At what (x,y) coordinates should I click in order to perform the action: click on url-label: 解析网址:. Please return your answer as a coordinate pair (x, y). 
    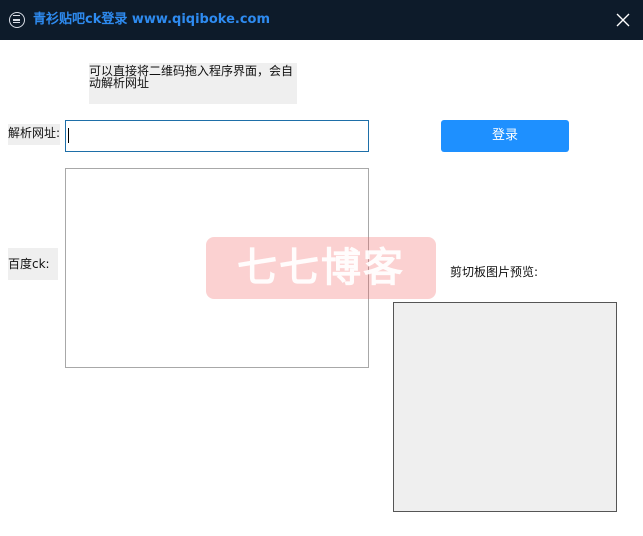
    Looking at the image, I should click on (34, 134).